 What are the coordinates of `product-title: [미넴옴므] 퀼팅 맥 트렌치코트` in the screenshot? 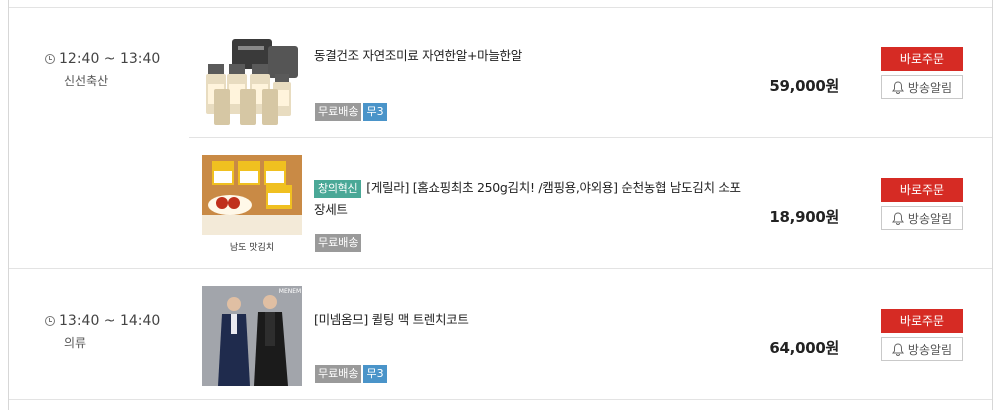 It's located at (529, 320).